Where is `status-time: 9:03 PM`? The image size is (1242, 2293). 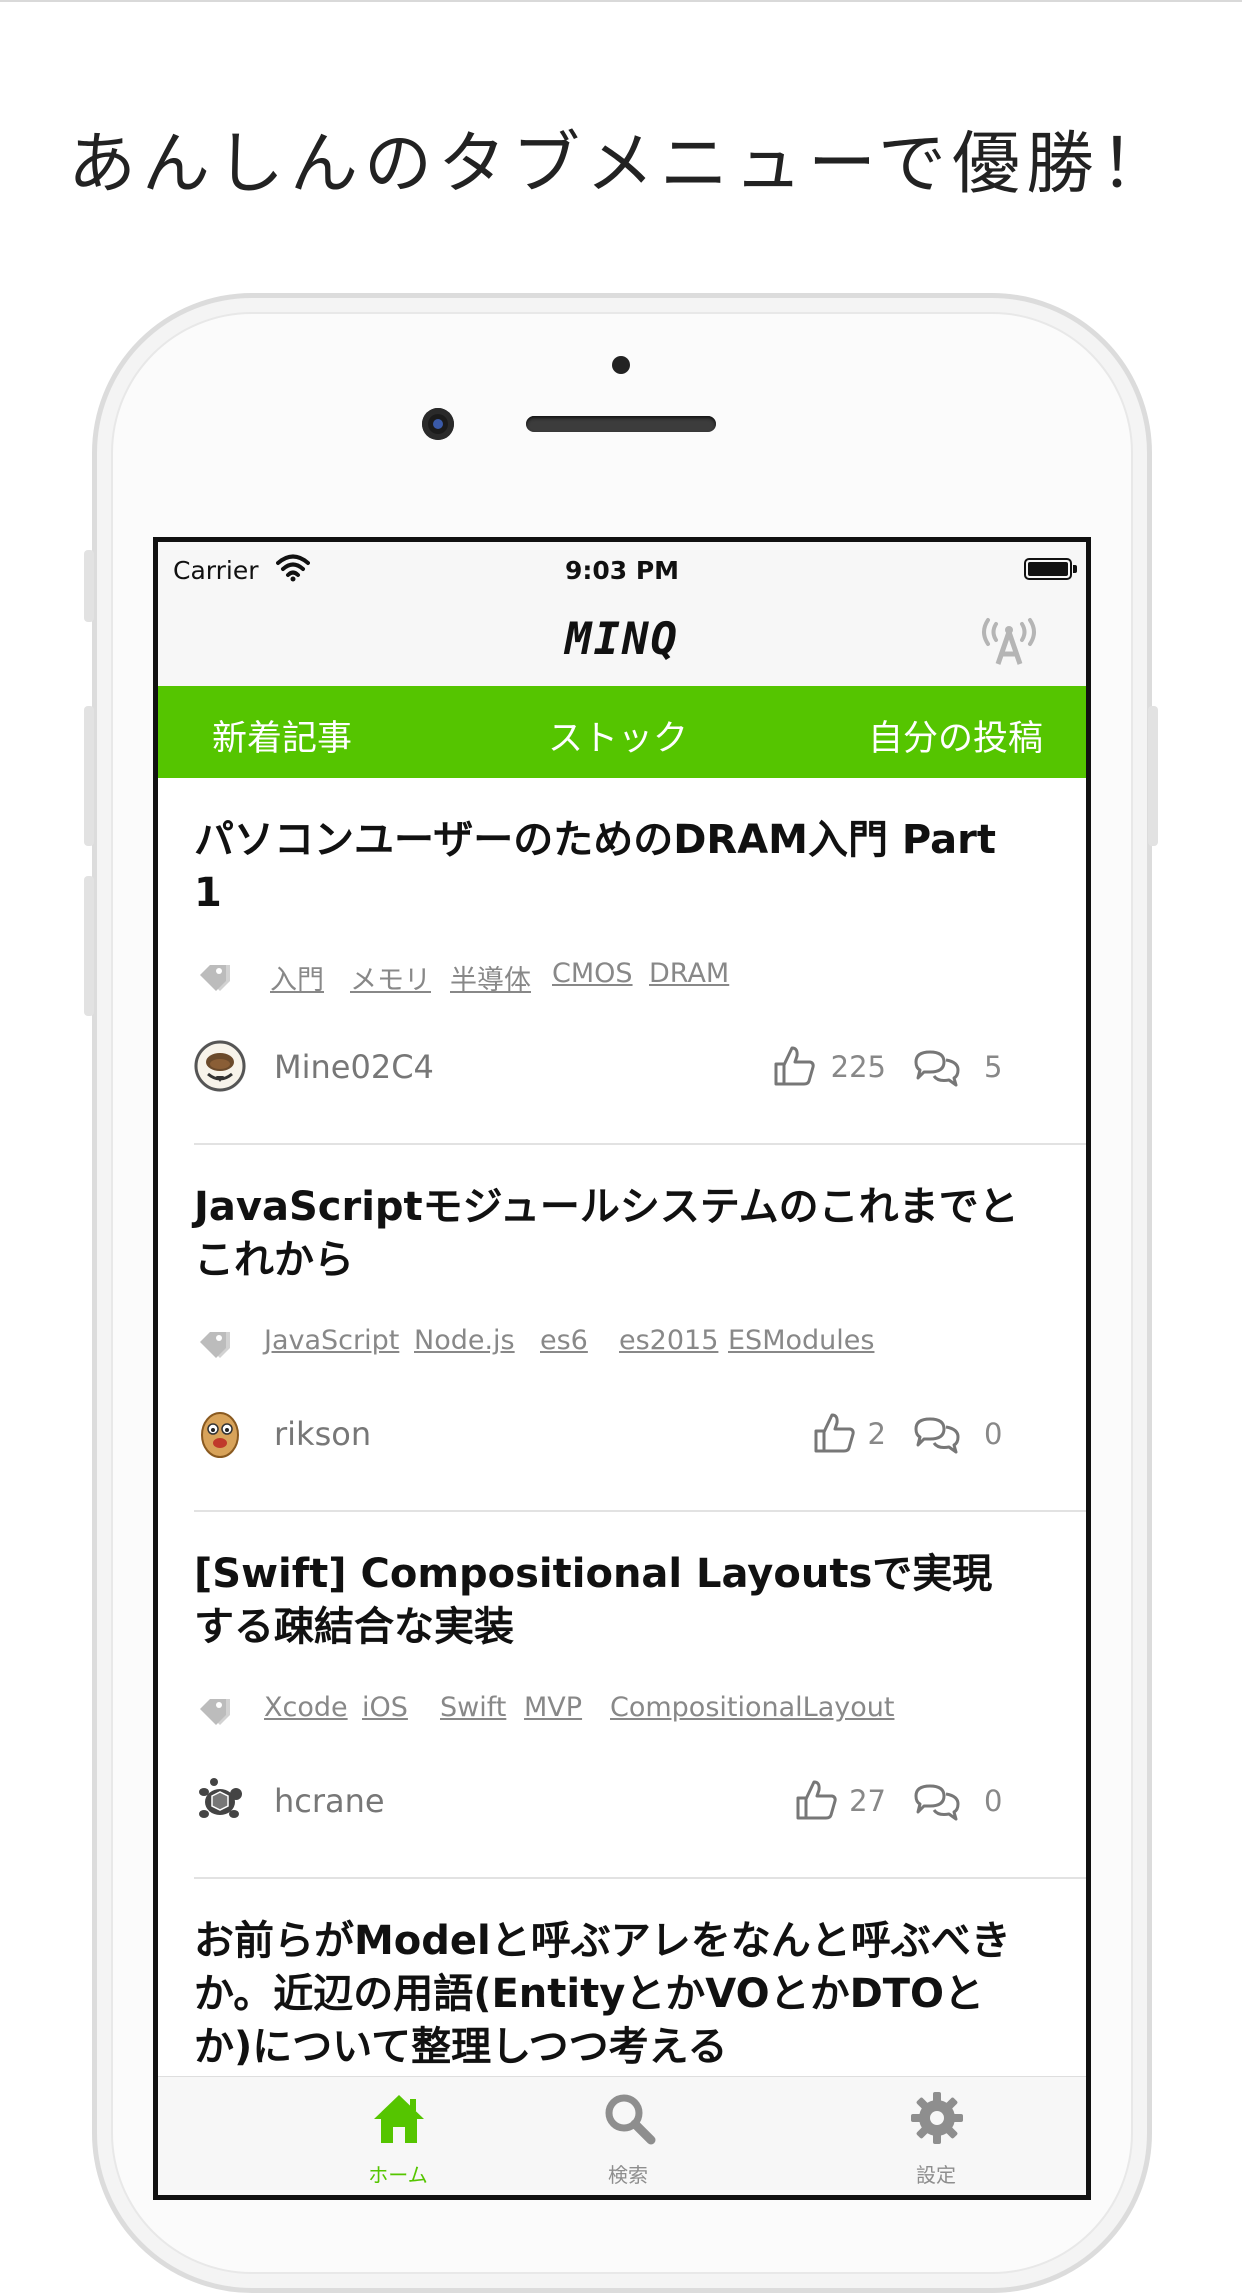
status-time: 9:03 PM is located at coordinates (622, 570).